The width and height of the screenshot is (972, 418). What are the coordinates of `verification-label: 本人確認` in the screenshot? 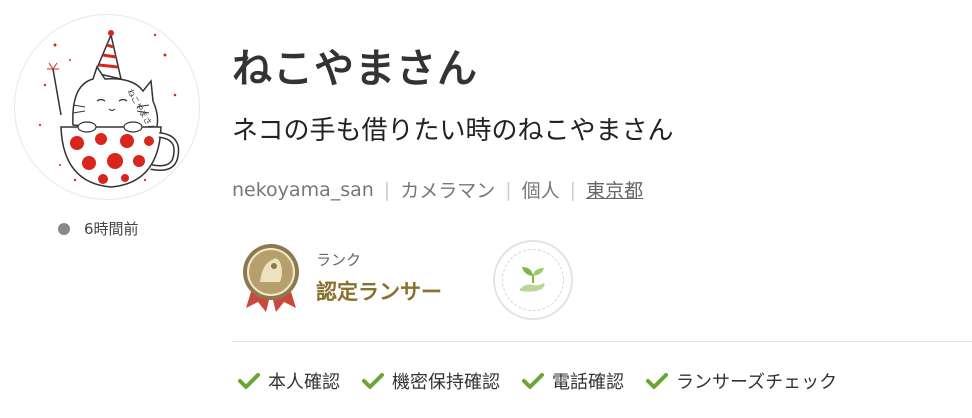 It's located at (304, 382).